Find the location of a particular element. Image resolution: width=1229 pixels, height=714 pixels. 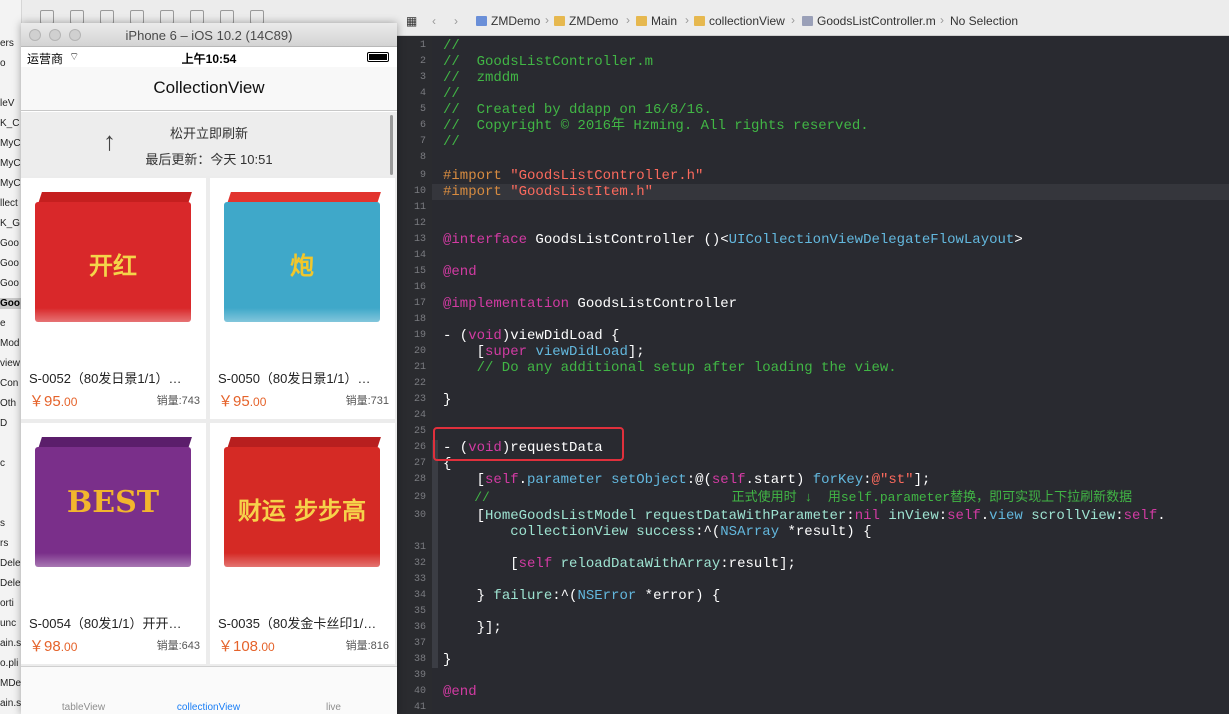

code-token: viewDidLoad is located at coordinates (581, 352).